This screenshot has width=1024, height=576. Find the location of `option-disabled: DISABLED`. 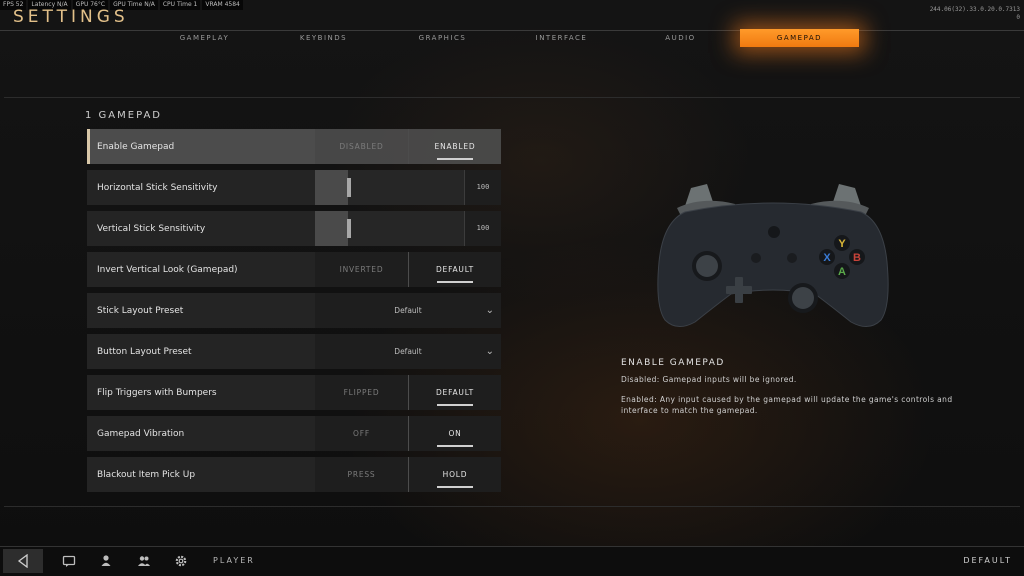

option-disabled: DISABLED is located at coordinates (361, 146).